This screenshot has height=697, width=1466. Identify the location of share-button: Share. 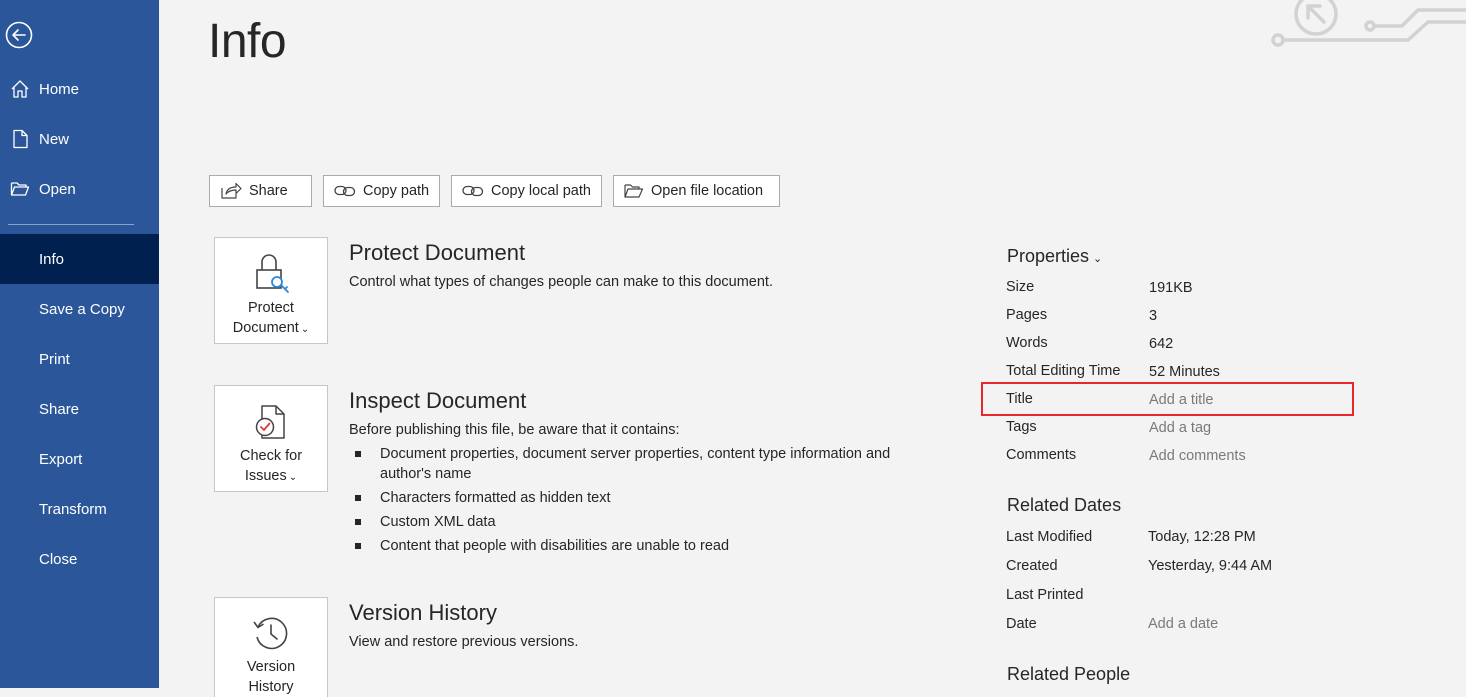
(260, 191).